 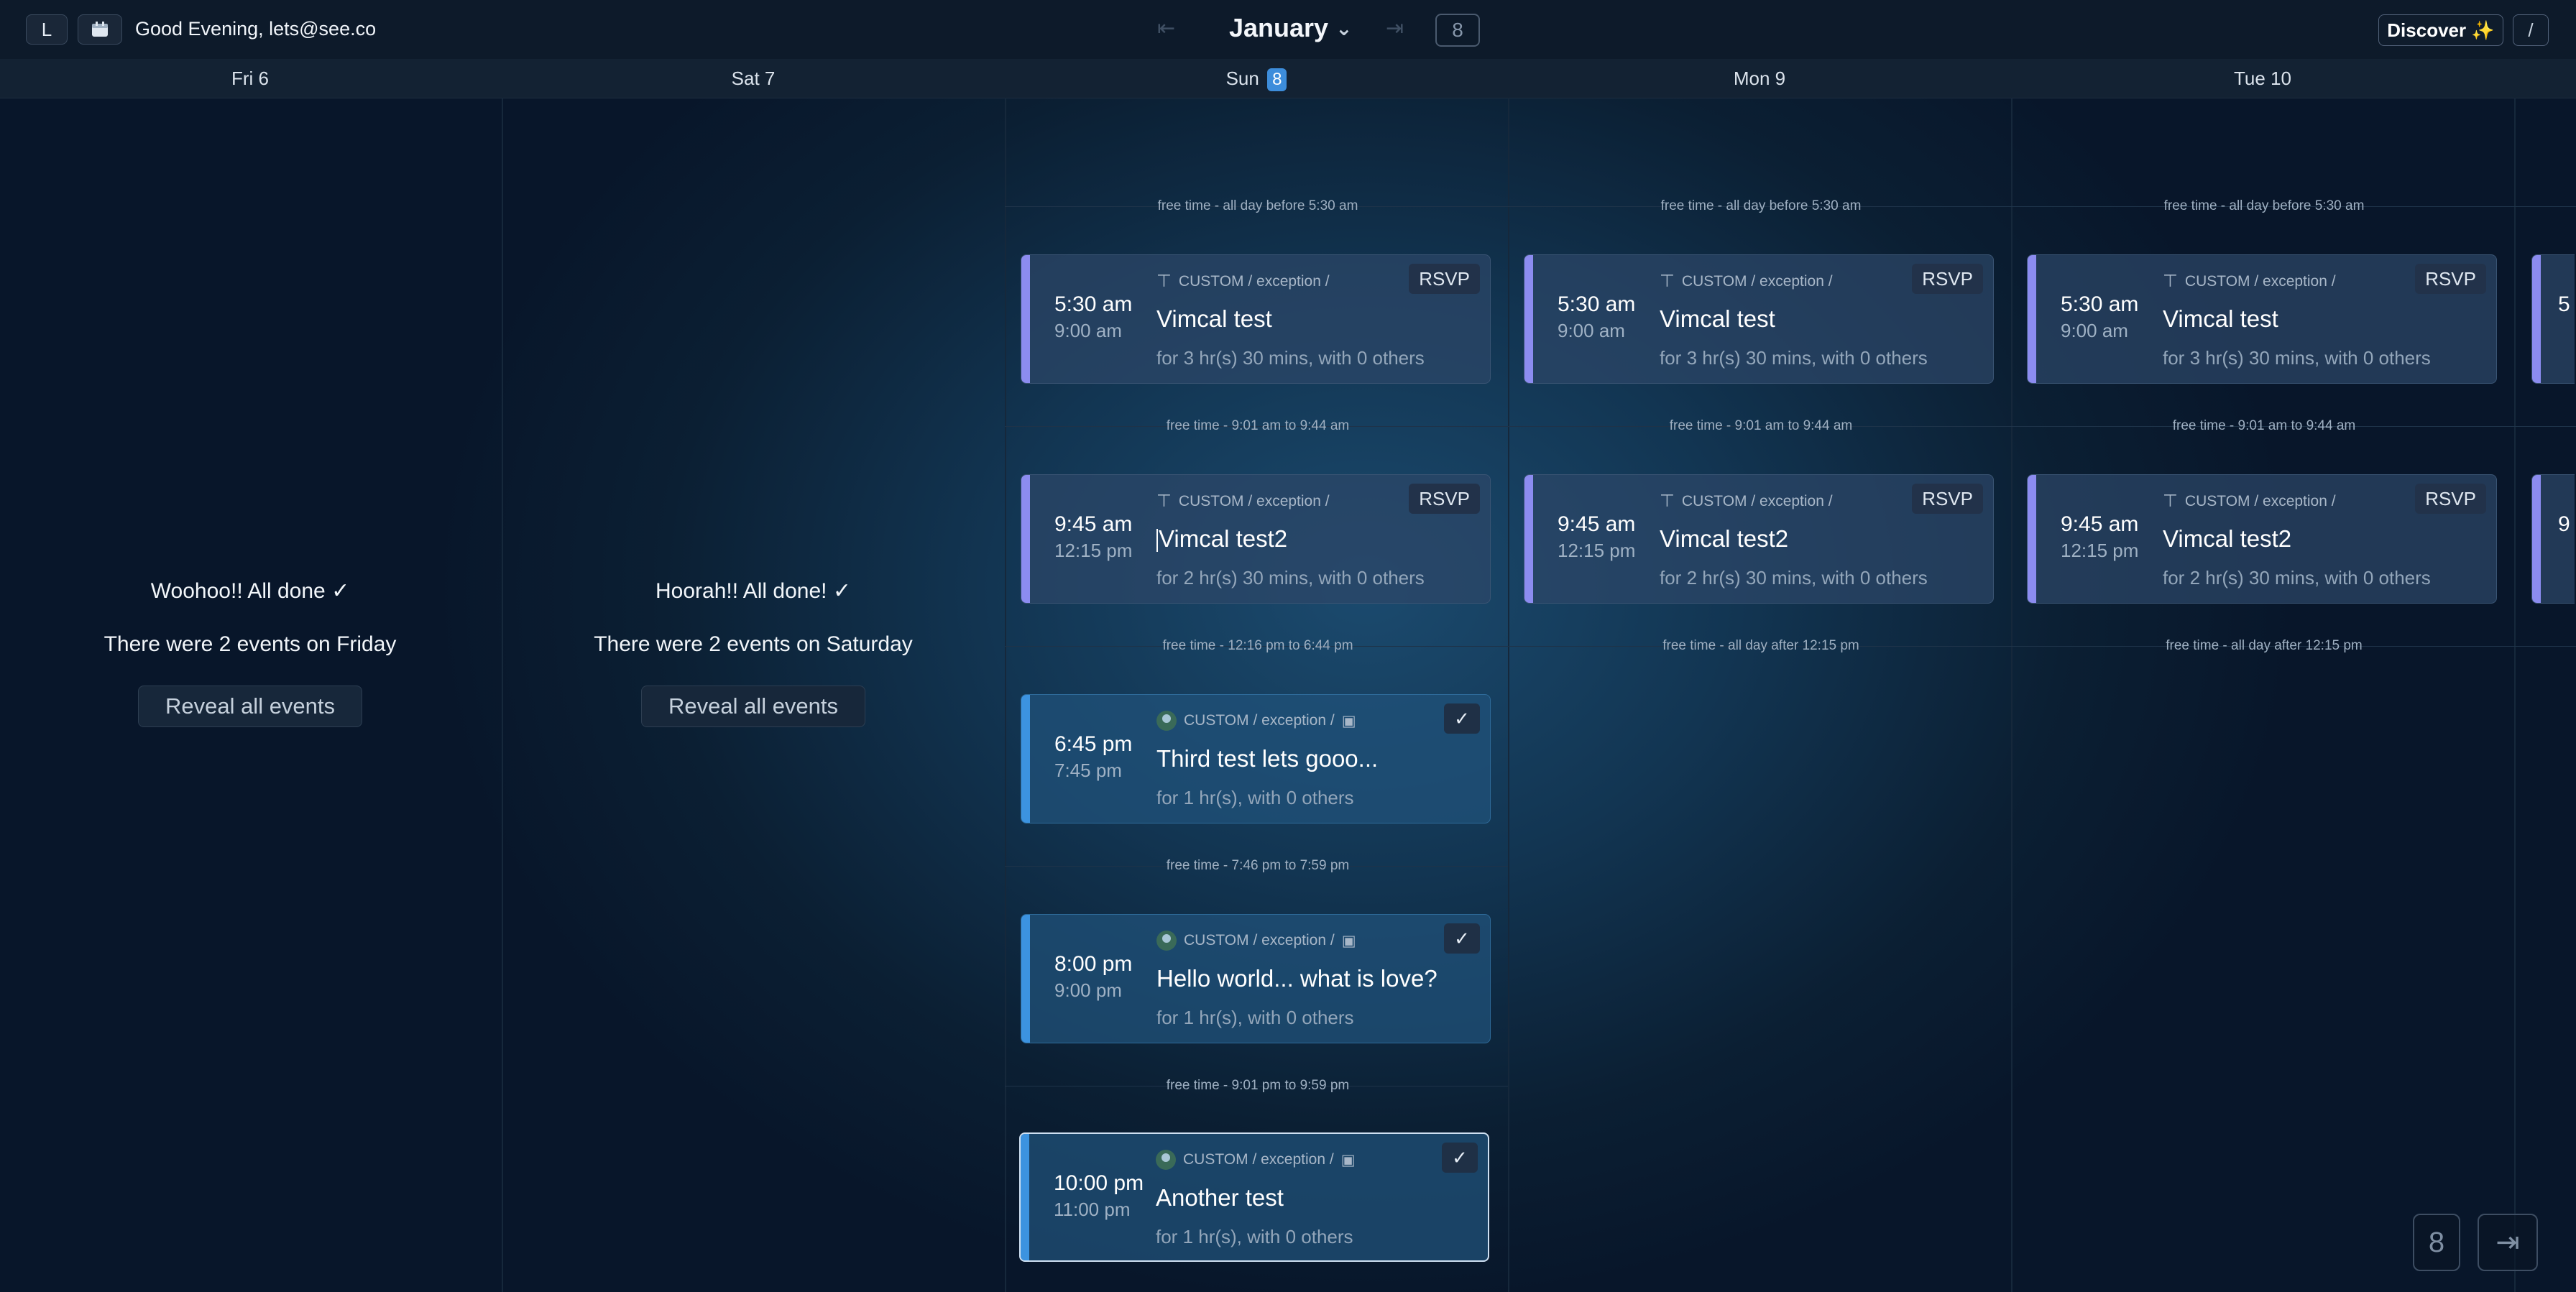 What do you see at coordinates (2564, 524) in the screenshot?
I see `event-start-time: 9` at bounding box center [2564, 524].